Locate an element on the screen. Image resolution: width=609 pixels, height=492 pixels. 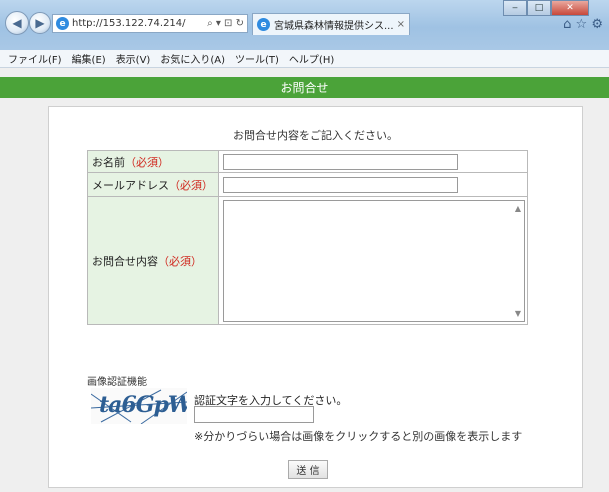
name-label: お名前（必須） is located at coordinates (153, 161).